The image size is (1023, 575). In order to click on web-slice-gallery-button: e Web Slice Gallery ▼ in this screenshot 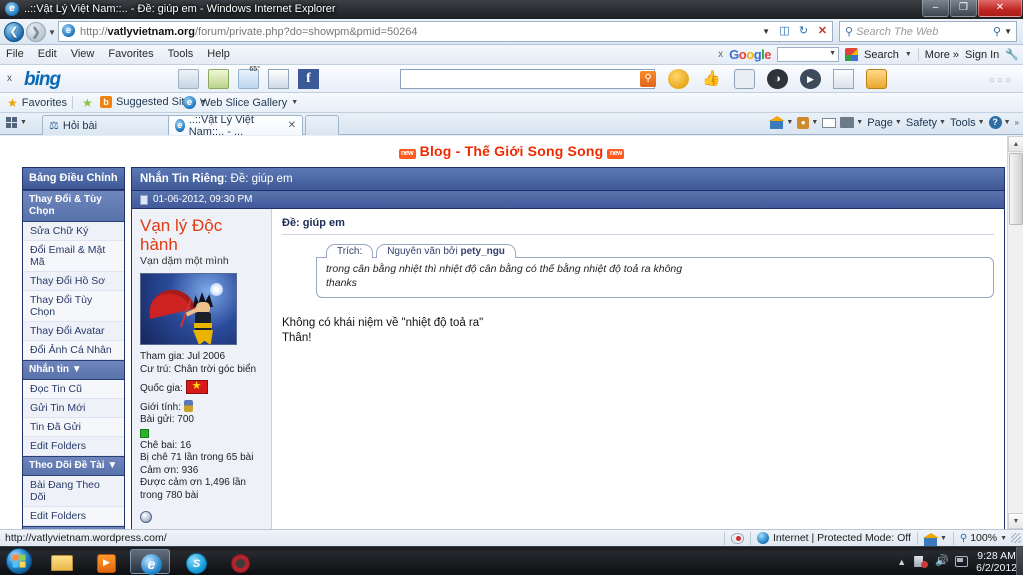, I will do `click(240, 102)`.